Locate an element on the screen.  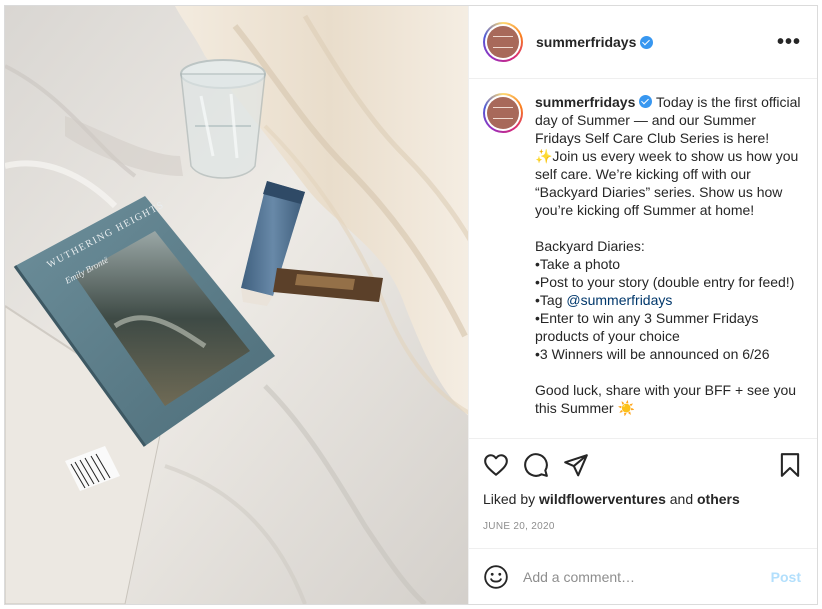
likes-others-link: others is located at coordinates (718, 499).